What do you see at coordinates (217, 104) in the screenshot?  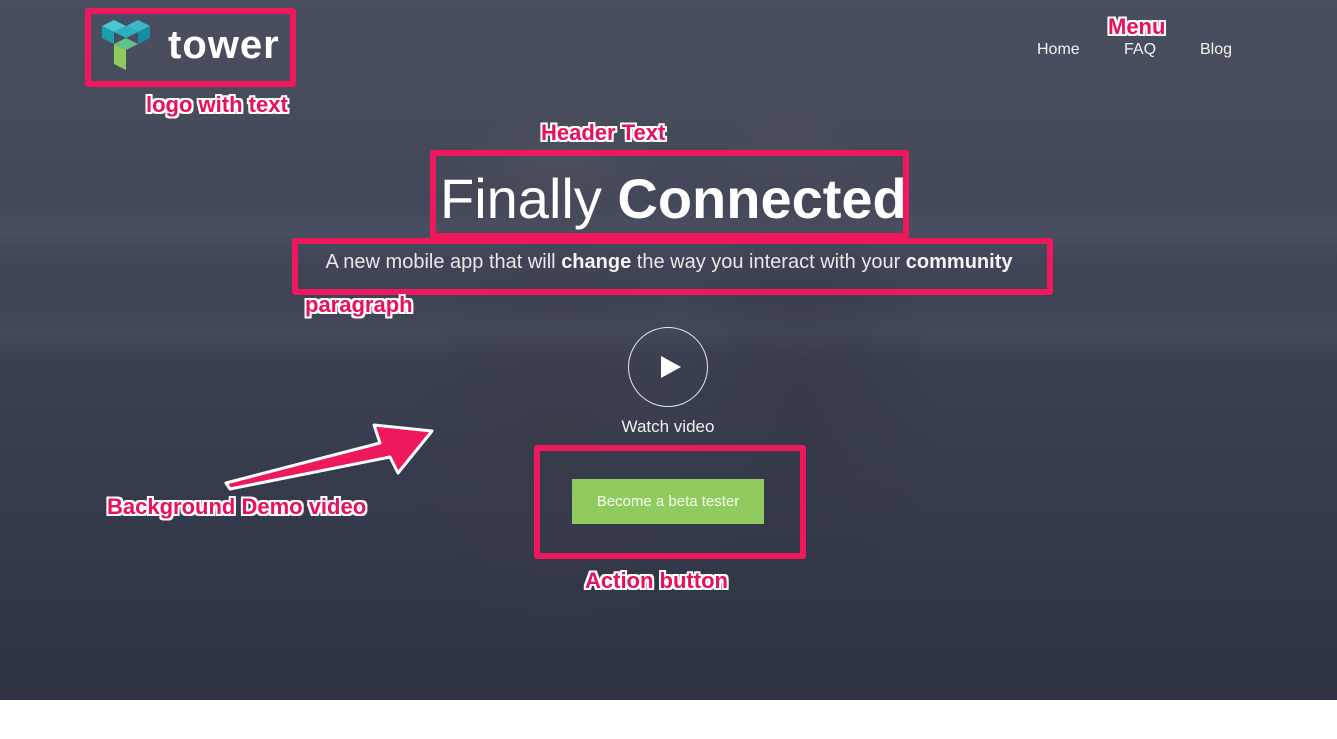 I see `annotation-label-logo: logo with text` at bounding box center [217, 104].